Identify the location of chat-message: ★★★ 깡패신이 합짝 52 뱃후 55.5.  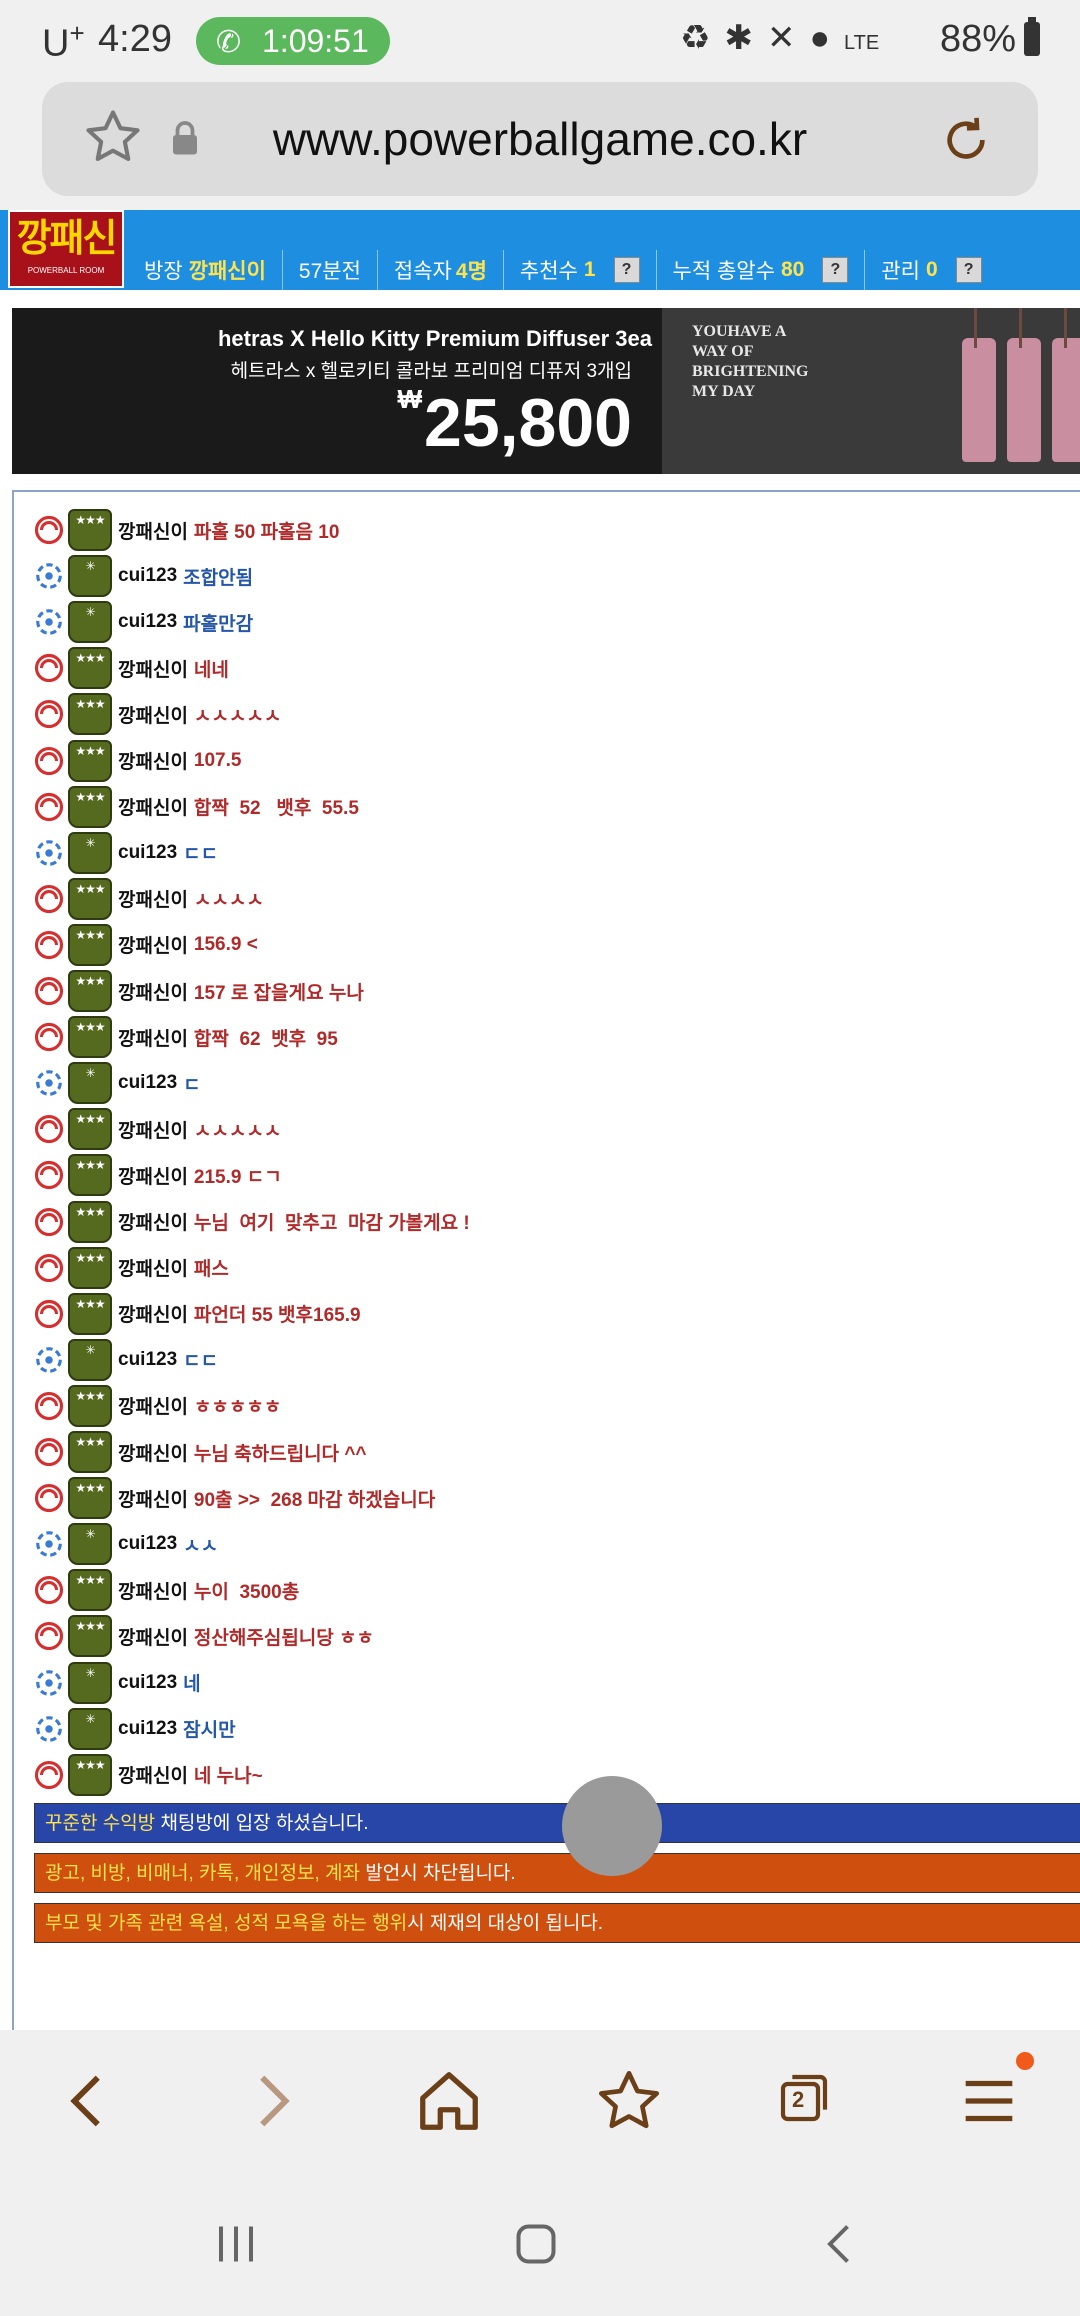
(196, 807).